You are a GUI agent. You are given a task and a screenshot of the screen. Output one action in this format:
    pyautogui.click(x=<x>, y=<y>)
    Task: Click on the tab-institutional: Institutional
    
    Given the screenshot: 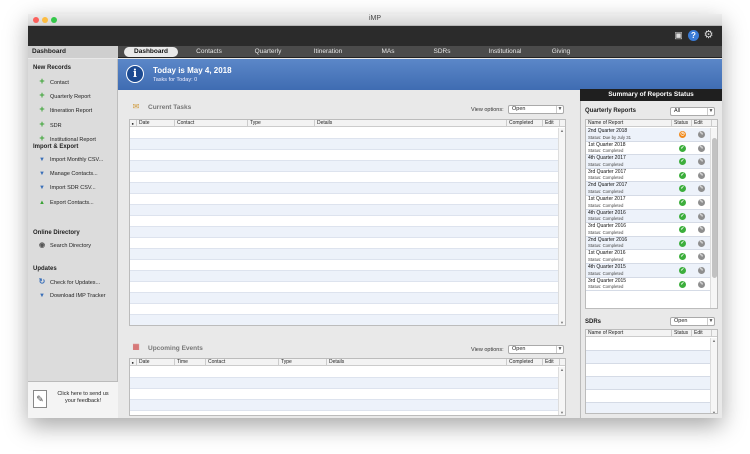 What is the action you would take?
    pyautogui.click(x=505, y=52)
    